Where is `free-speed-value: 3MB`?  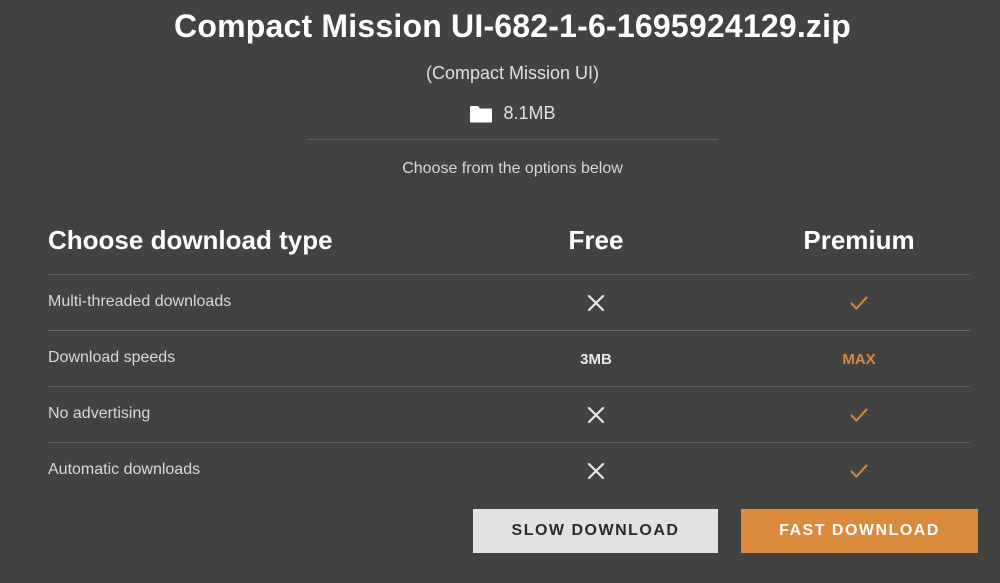
free-speed-value: 3MB is located at coordinates (596, 359).